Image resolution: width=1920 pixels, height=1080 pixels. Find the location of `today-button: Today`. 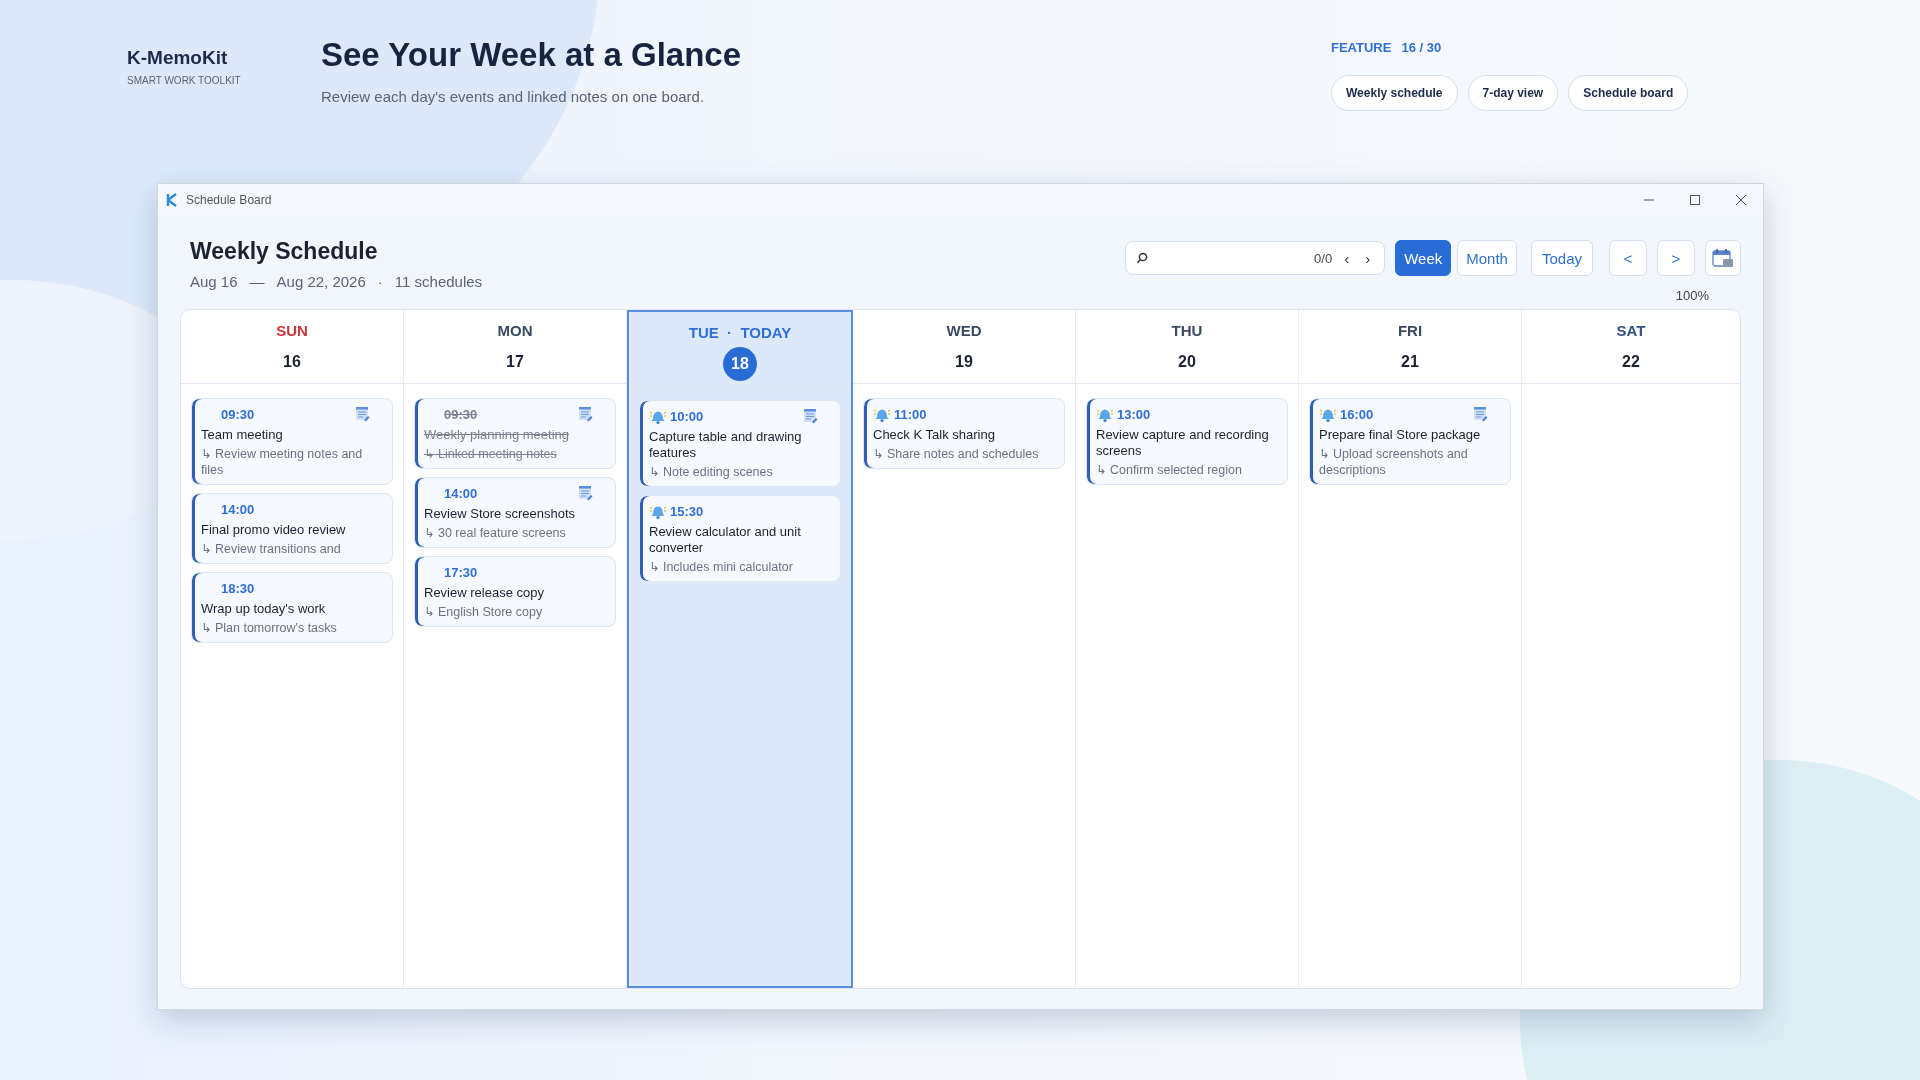

today-button: Today is located at coordinates (1561, 258).